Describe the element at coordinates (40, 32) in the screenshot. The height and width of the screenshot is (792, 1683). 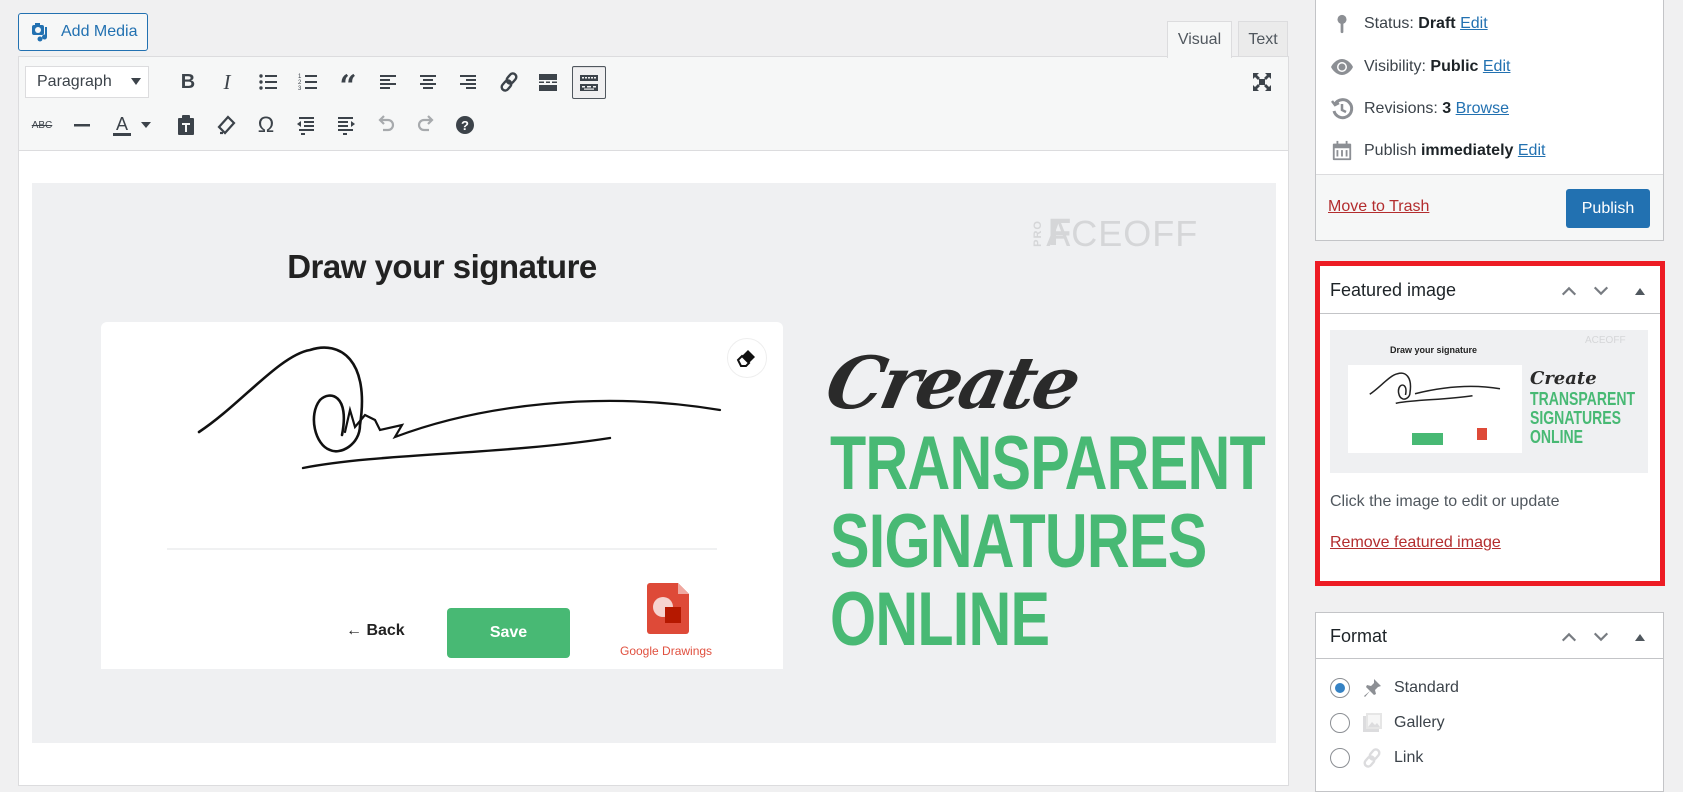
I see `media-icon` at that location.